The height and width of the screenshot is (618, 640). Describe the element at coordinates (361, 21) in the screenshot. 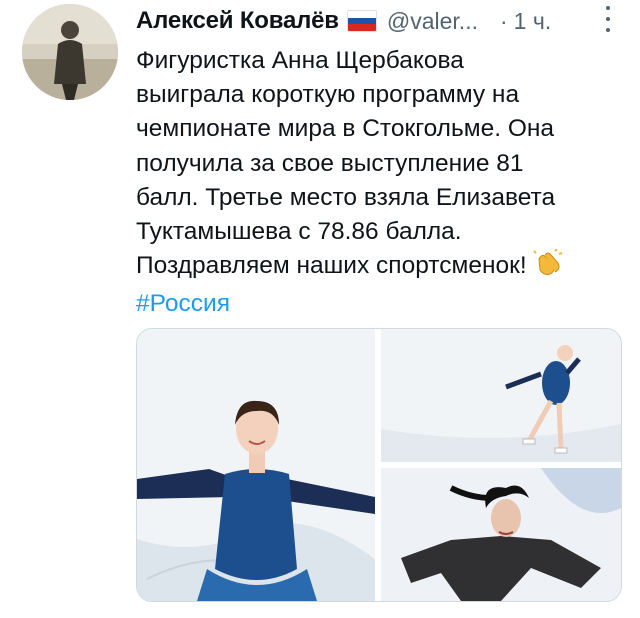

I see `russia-flag-icon` at that location.